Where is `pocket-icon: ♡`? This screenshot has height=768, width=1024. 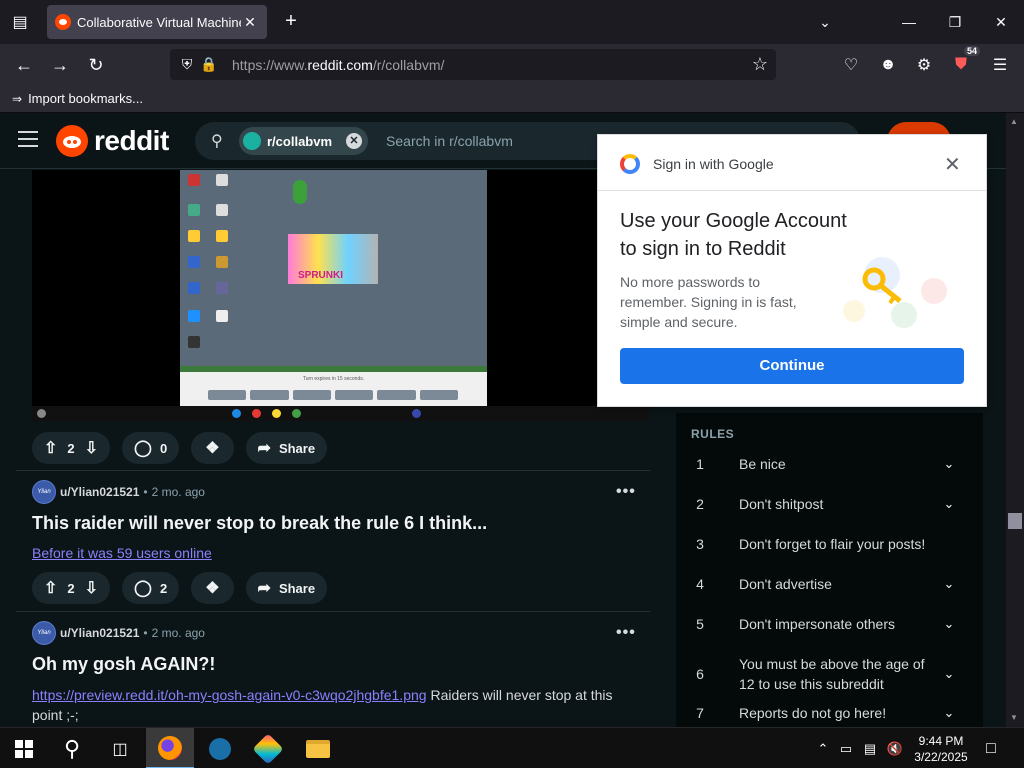 pocket-icon: ♡ is located at coordinates (851, 65).